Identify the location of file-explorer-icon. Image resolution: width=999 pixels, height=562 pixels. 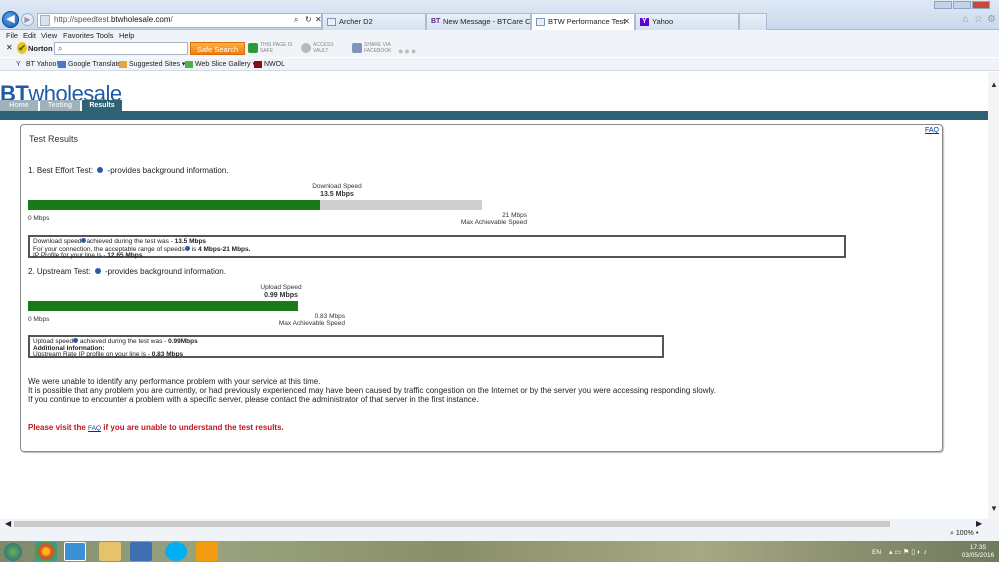
(110, 551).